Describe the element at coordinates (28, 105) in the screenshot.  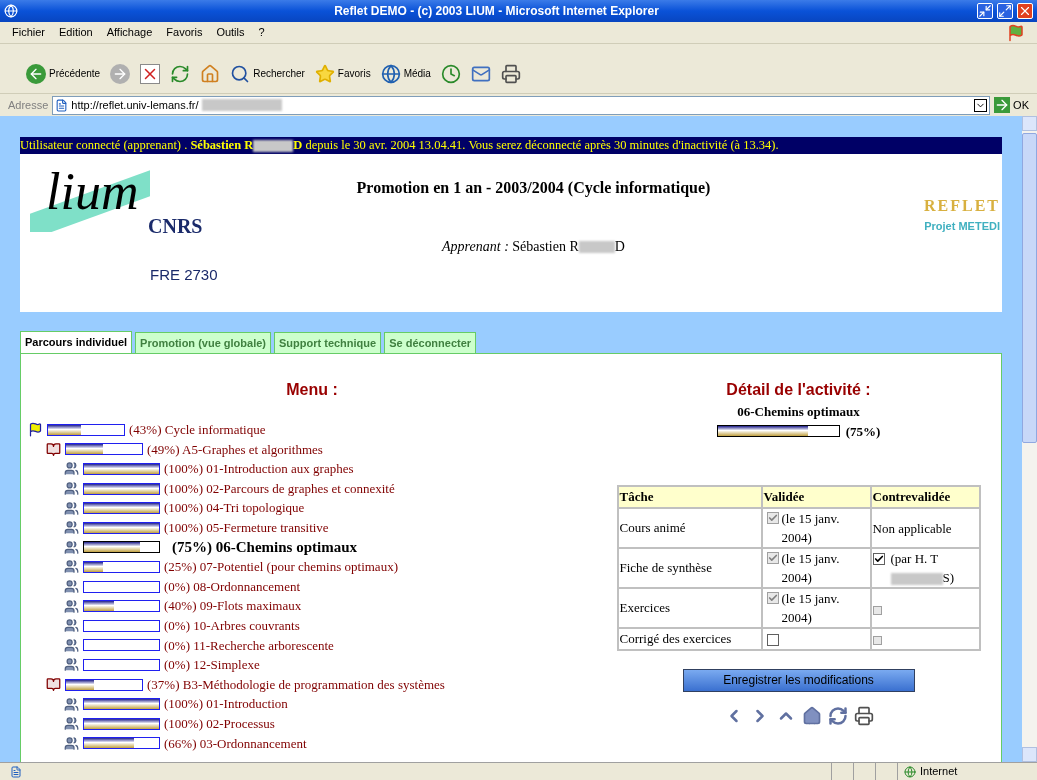
I see `address-label: Adresse` at that location.